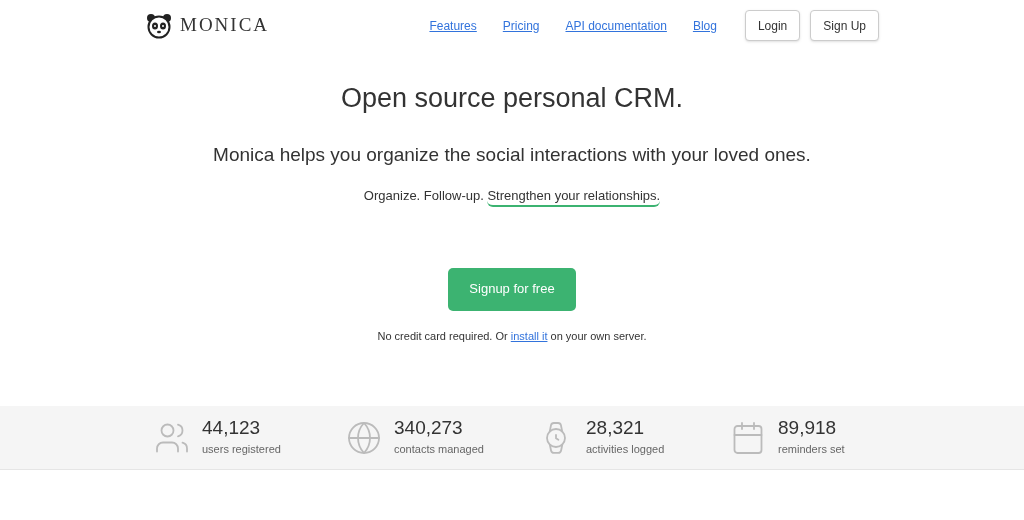  I want to click on signup-button: Signup for free, so click(512, 289).